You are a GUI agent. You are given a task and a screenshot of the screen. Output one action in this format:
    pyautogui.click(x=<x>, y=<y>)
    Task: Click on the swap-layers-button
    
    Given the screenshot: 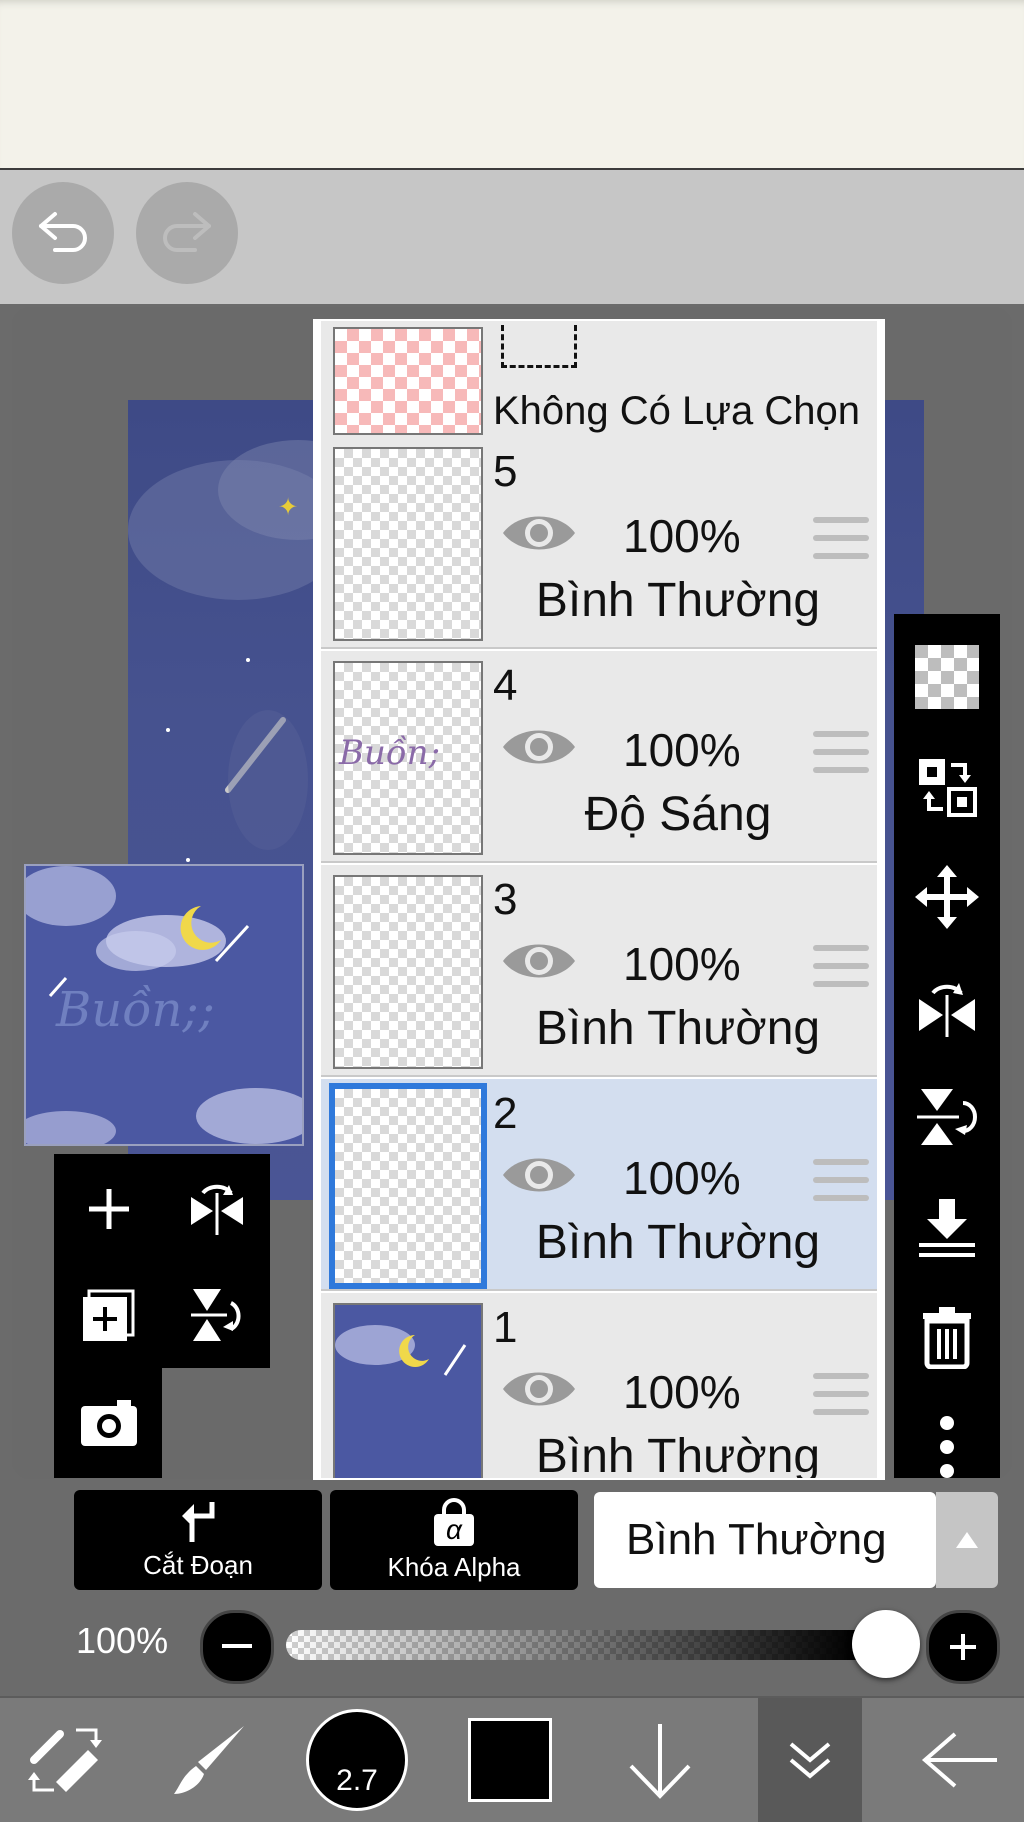 What is the action you would take?
    pyautogui.click(x=947, y=787)
    